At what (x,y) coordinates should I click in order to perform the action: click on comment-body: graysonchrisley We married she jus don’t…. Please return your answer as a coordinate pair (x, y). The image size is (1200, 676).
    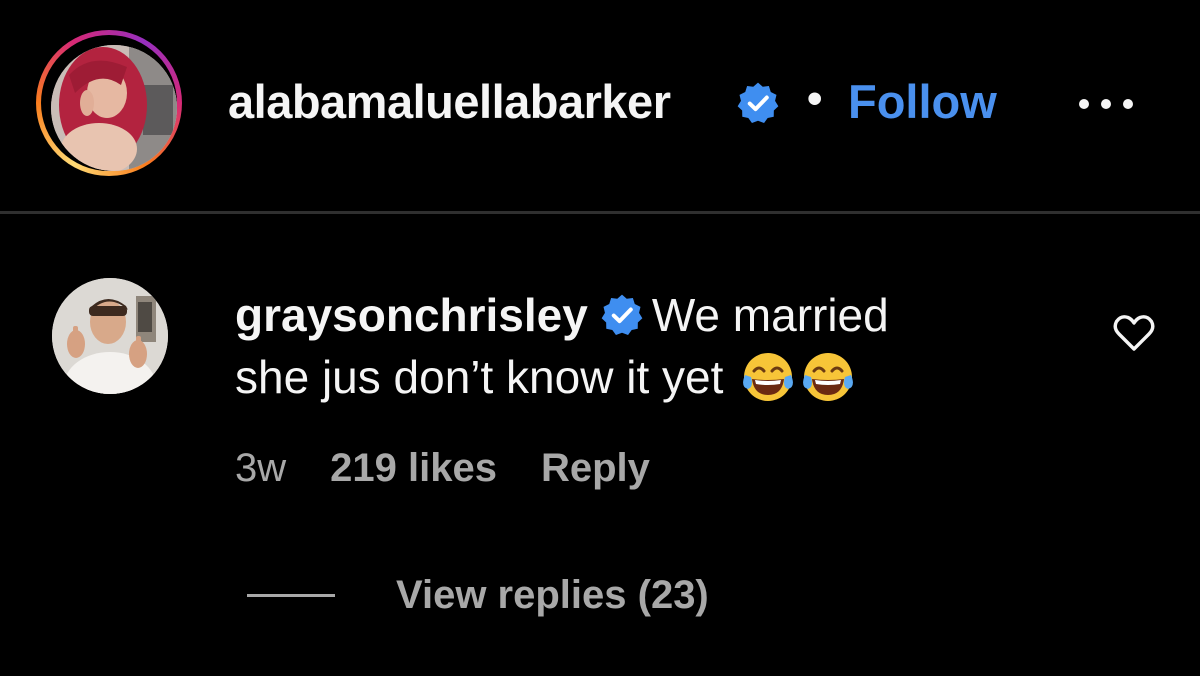
    Looking at the image, I should click on (645, 346).